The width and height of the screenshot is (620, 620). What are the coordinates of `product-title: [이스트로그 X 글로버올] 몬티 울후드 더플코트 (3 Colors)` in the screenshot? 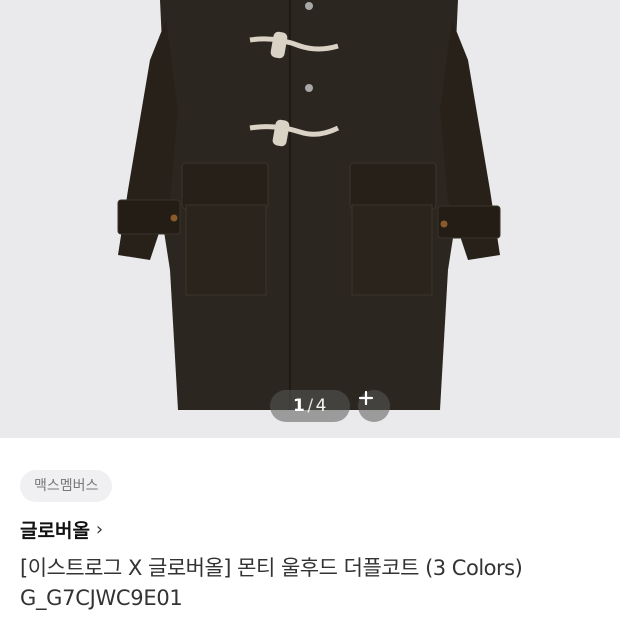 It's located at (271, 568).